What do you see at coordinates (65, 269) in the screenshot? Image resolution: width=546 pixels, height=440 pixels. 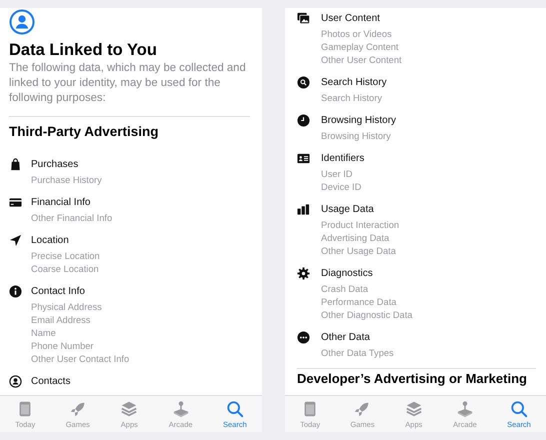 I see `data-type: Coarse Location` at bounding box center [65, 269].